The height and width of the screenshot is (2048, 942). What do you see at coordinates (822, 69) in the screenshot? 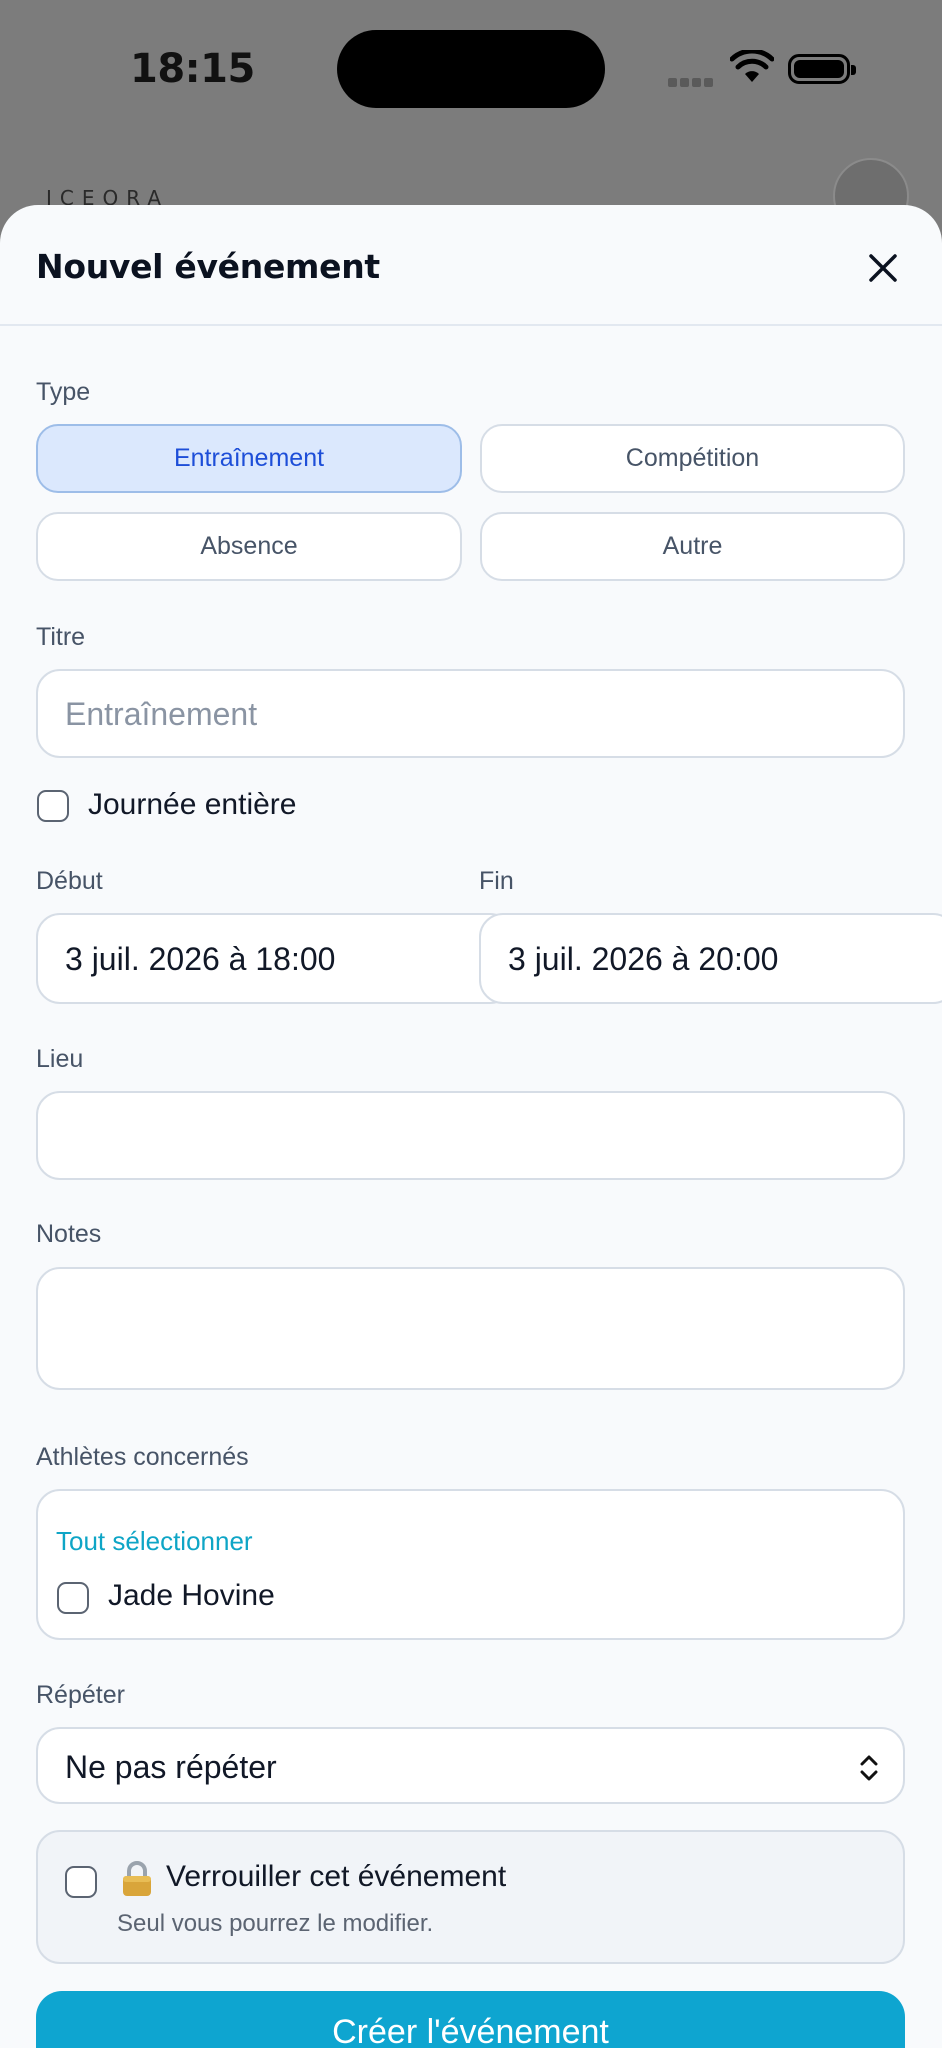
I see `battery-icon` at bounding box center [822, 69].